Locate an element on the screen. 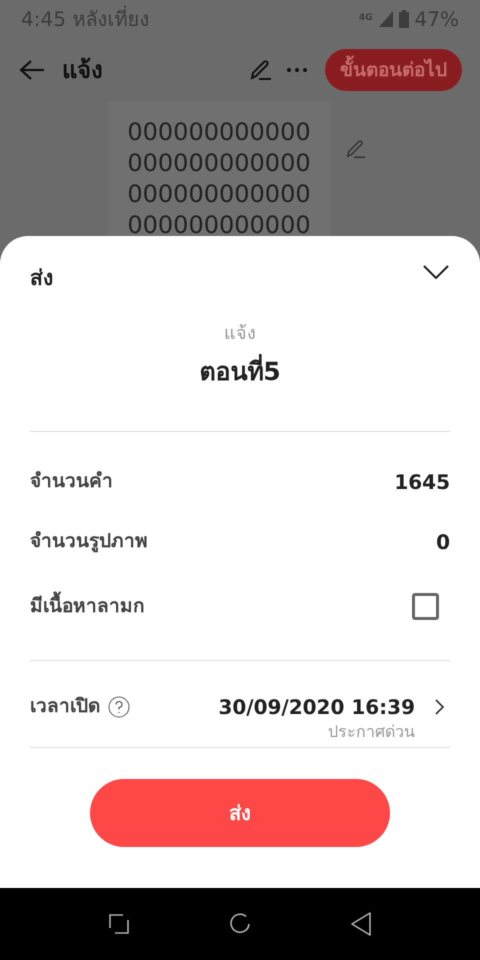  open-time-selector: 30/09/2020 16:39 ประกาศด่วน is located at coordinates (334, 717).